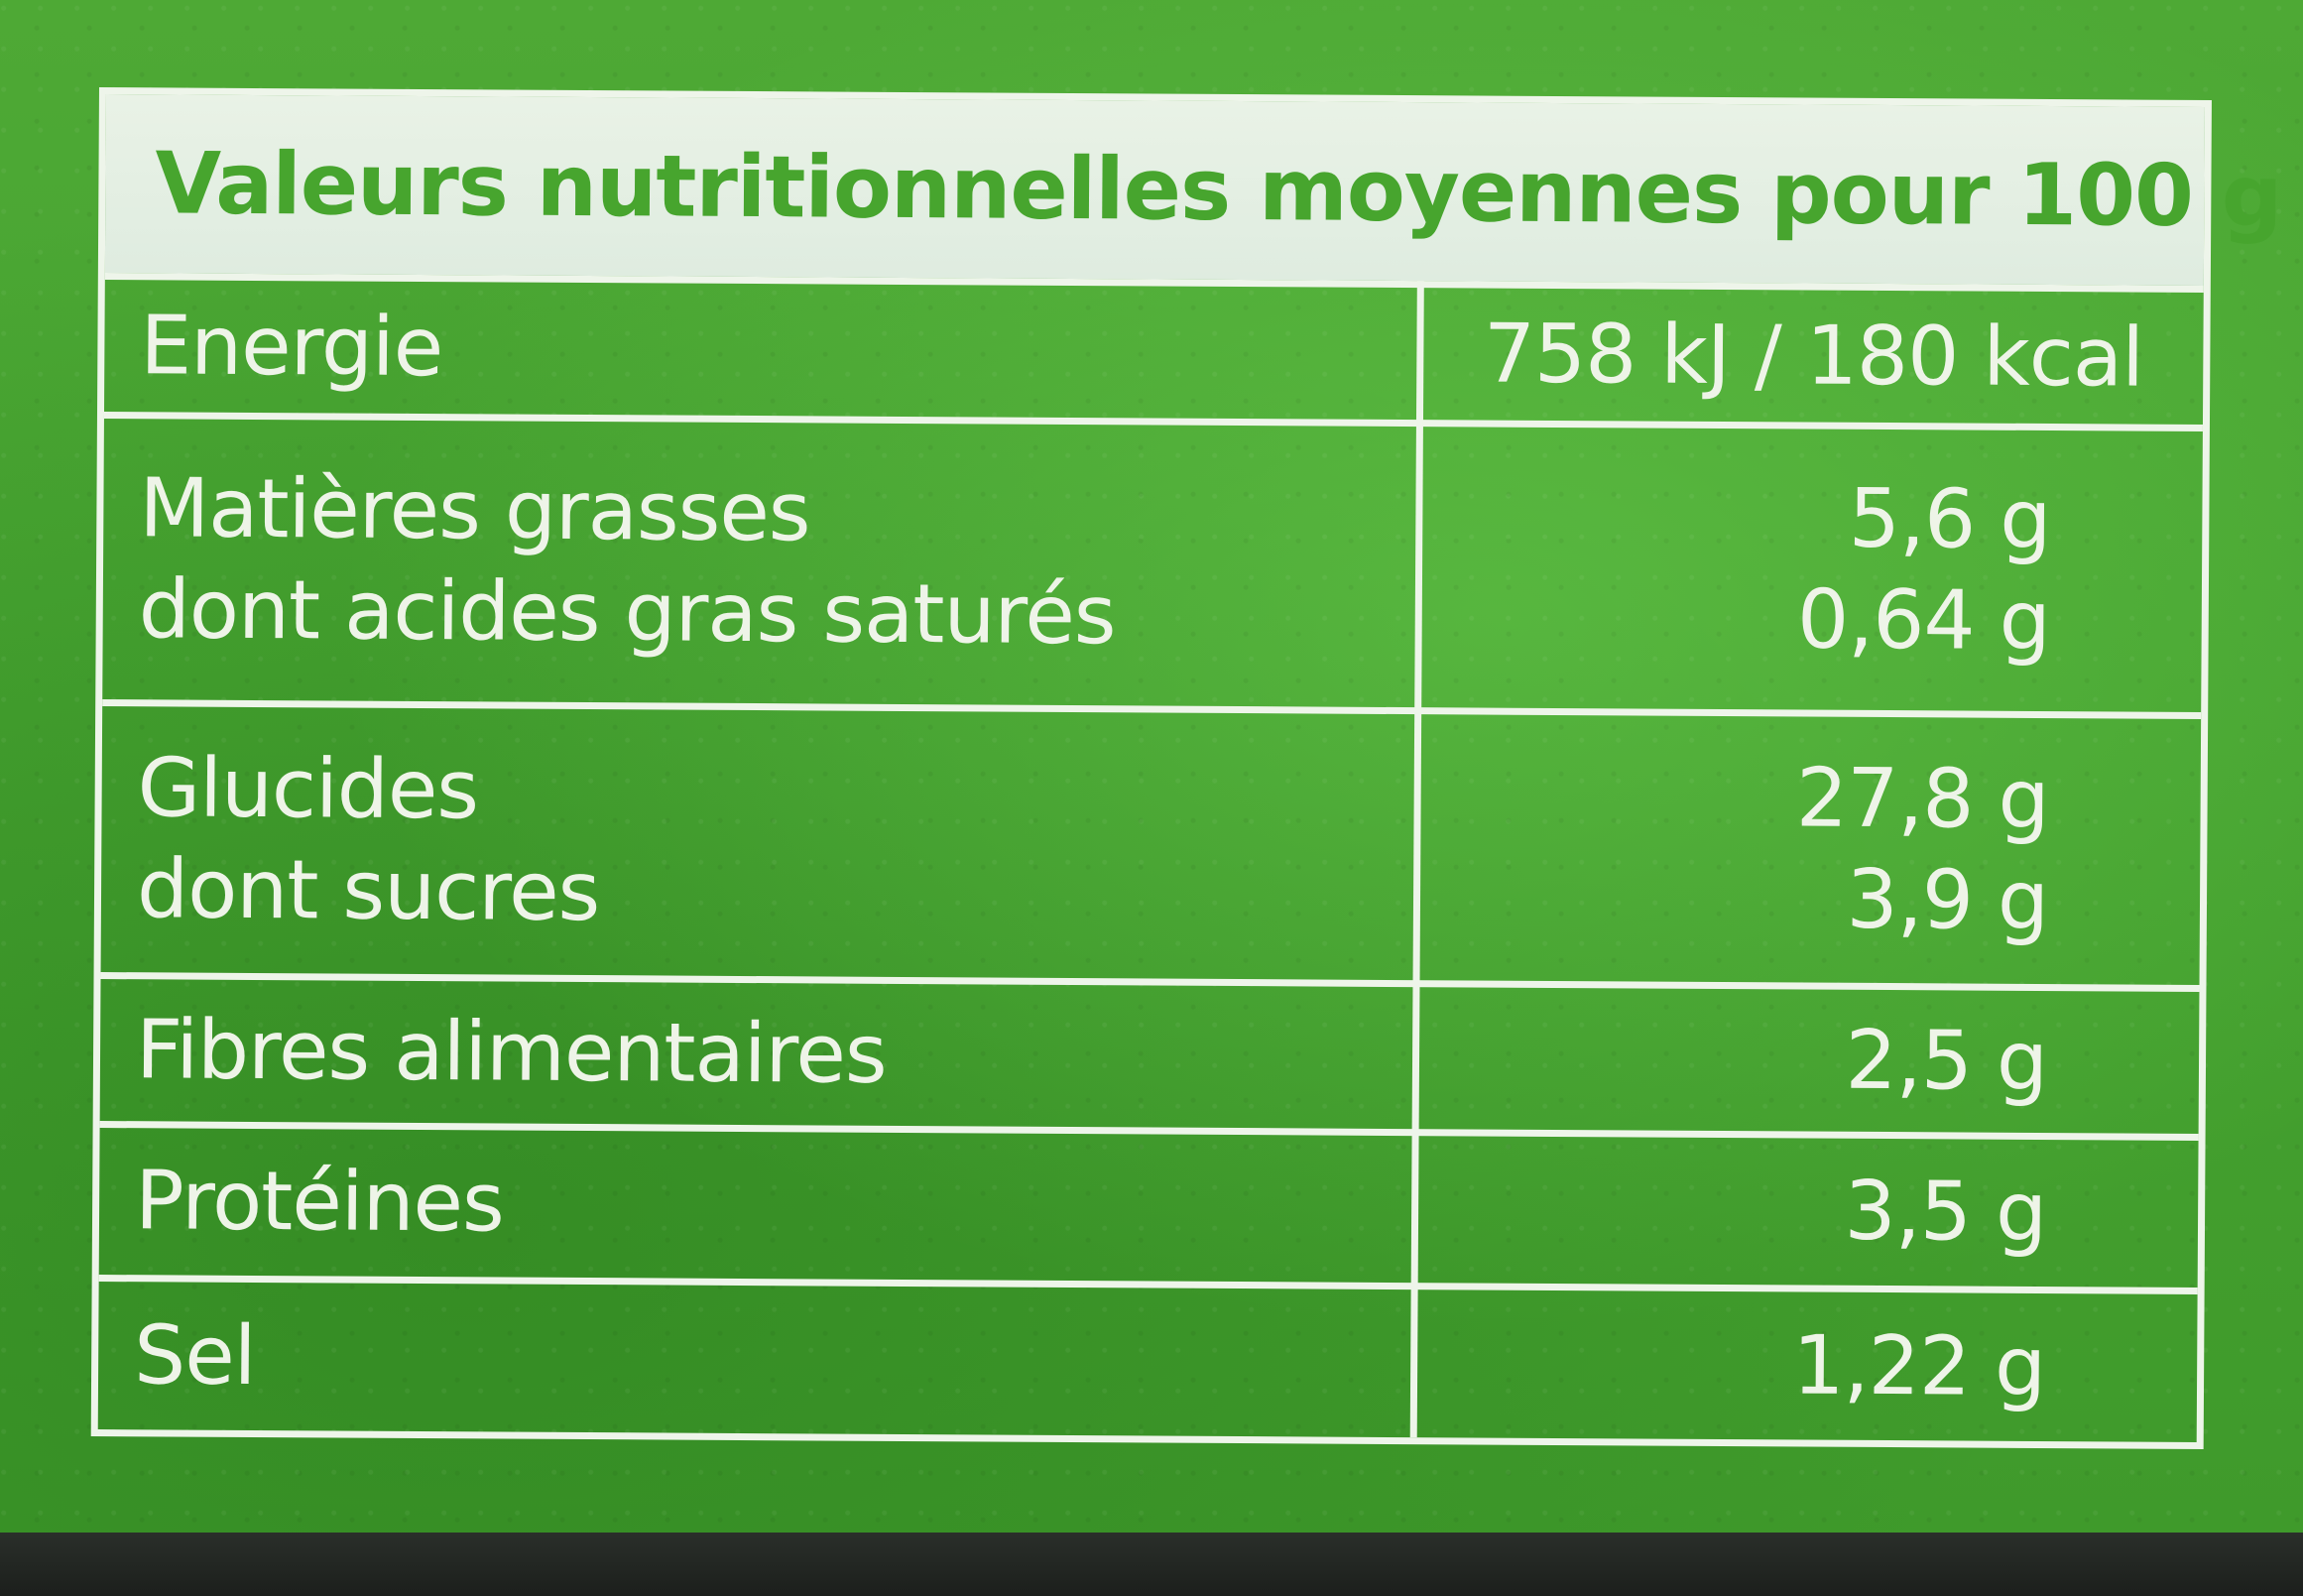 The width and height of the screenshot is (2303, 1596). What do you see at coordinates (627, 612) in the screenshot?
I see `nutrient-sublabel: dont acides gras saturés` at bounding box center [627, 612].